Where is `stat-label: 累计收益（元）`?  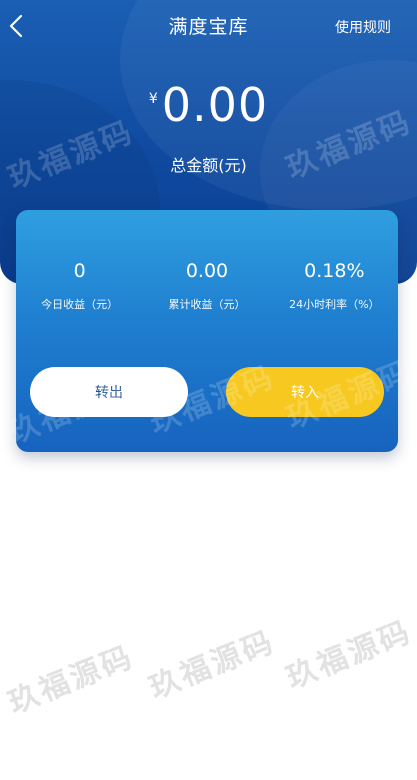
stat-label: 累计收益（元） is located at coordinates (207, 304).